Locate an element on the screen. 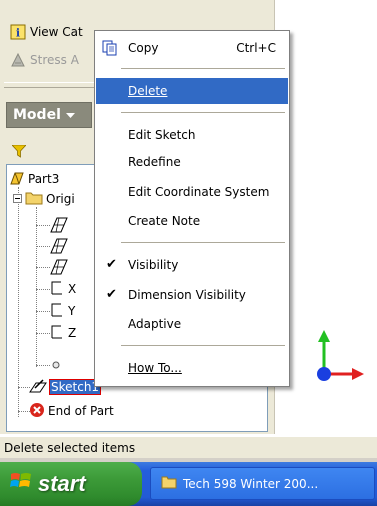 The height and width of the screenshot is (506, 377). view-catalog-button: i View Cat is located at coordinates (46, 32).